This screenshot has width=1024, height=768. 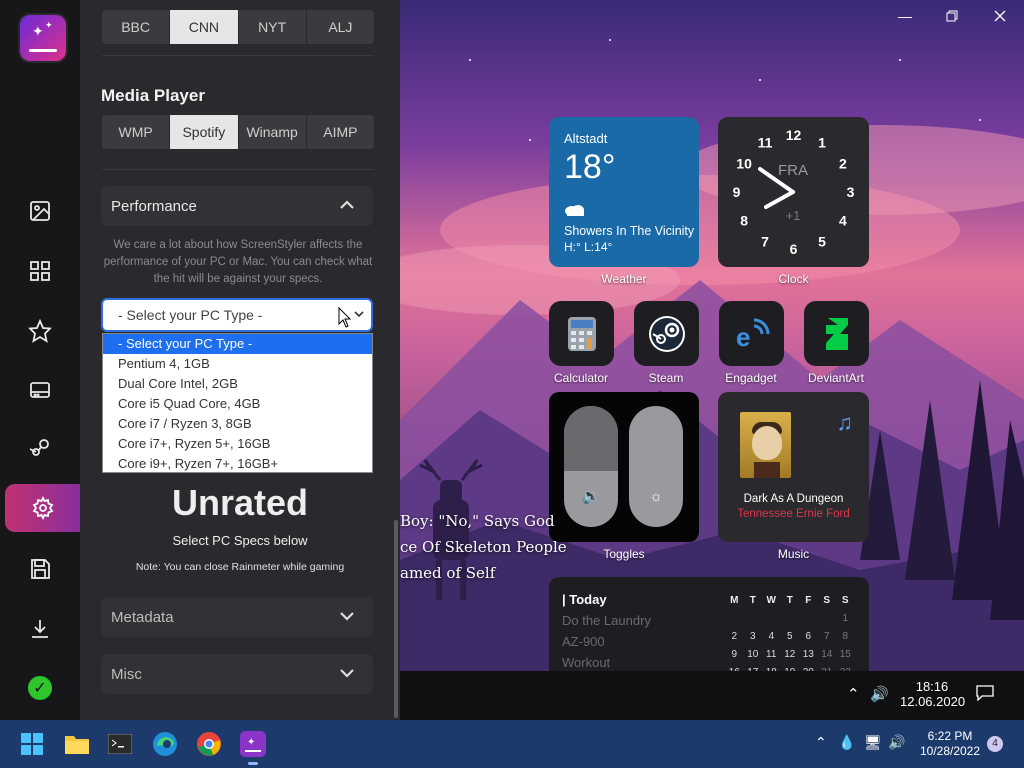 I want to click on clock-offset: +1, so click(x=793, y=215).